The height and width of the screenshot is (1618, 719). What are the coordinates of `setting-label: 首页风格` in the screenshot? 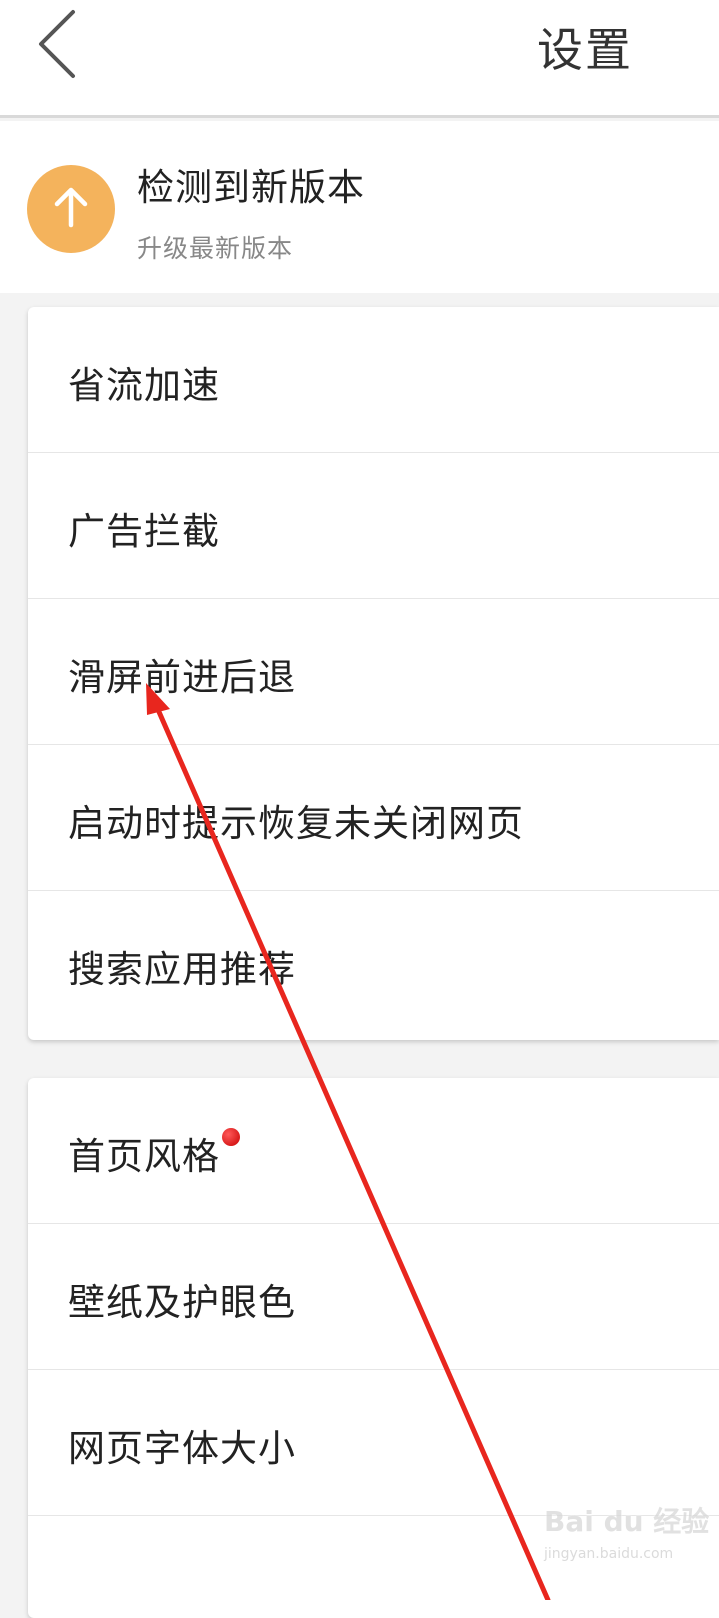 It's located at (144, 1156).